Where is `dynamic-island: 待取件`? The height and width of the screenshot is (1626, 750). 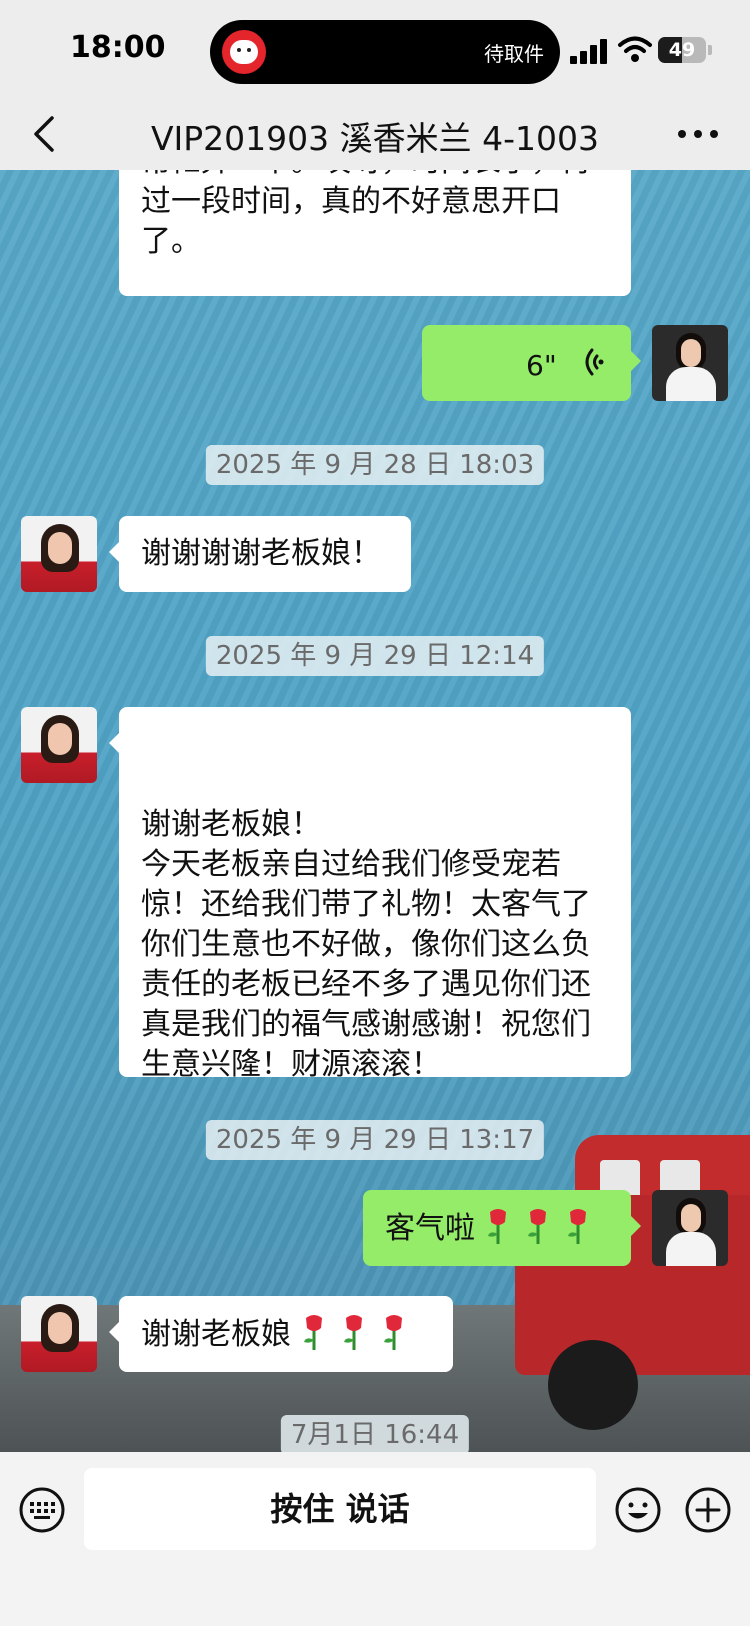 dynamic-island: 待取件 is located at coordinates (385, 52).